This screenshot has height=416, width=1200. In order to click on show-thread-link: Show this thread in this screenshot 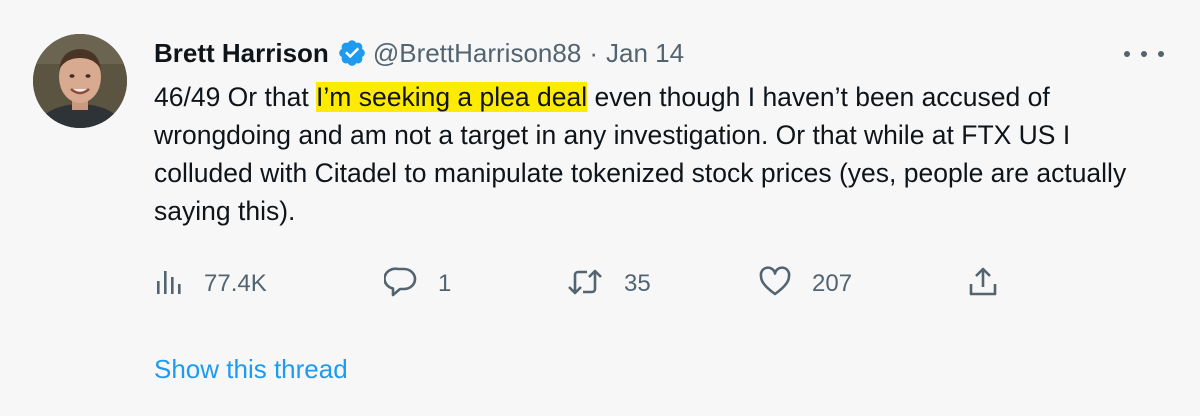, I will do `click(251, 369)`.